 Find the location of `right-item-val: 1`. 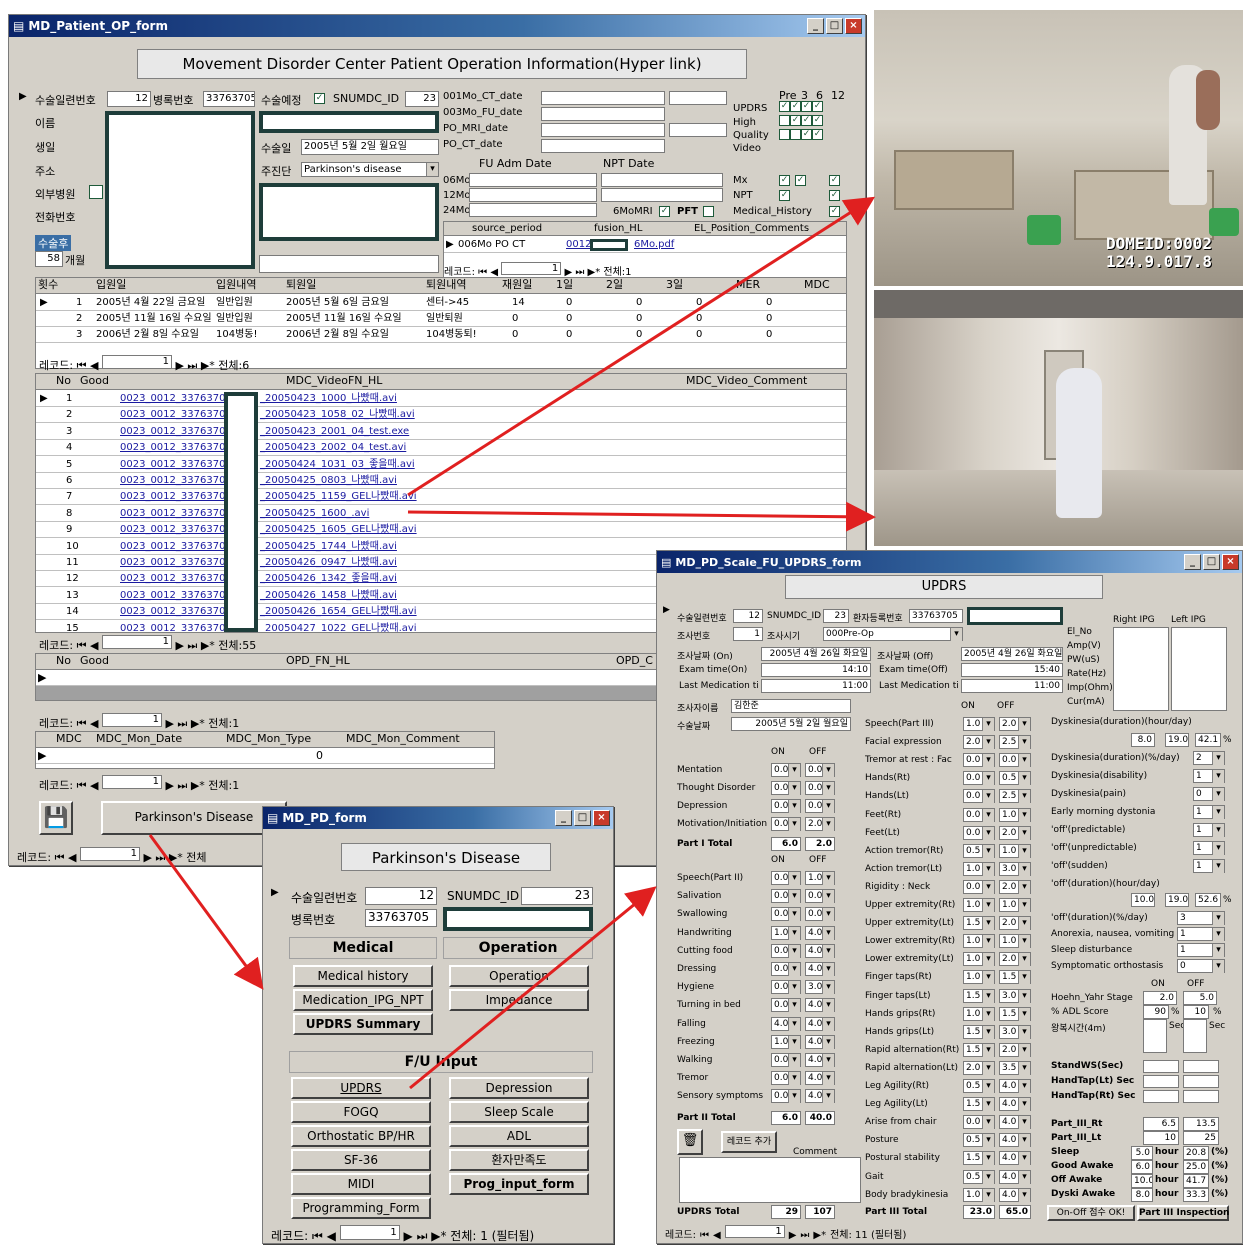

right-item-val: 1 is located at coordinates (1209, 848).